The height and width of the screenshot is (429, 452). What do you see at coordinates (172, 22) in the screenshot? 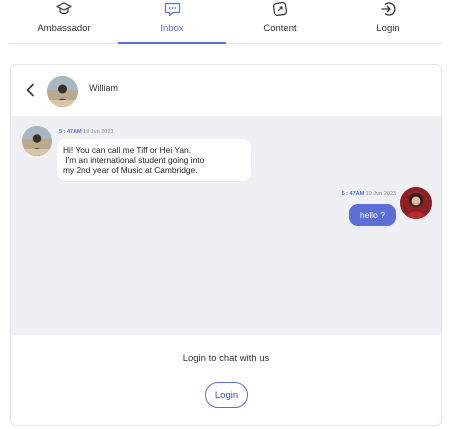
I see `tab-inbox: Inbox` at bounding box center [172, 22].